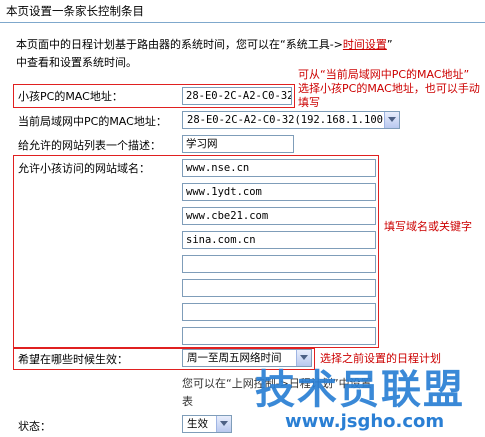 This screenshot has width=485, height=437. What do you see at coordinates (428, 226) in the screenshot?
I see `sites-annotation: 填写域名或关键字` at bounding box center [428, 226].